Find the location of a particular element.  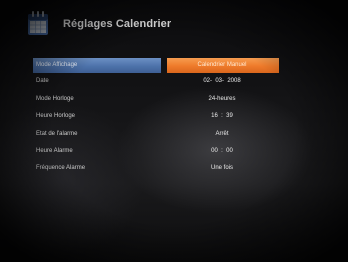

setting-row-alarm-frequency: Fréquence Alarme Une fois is located at coordinates (156, 170).